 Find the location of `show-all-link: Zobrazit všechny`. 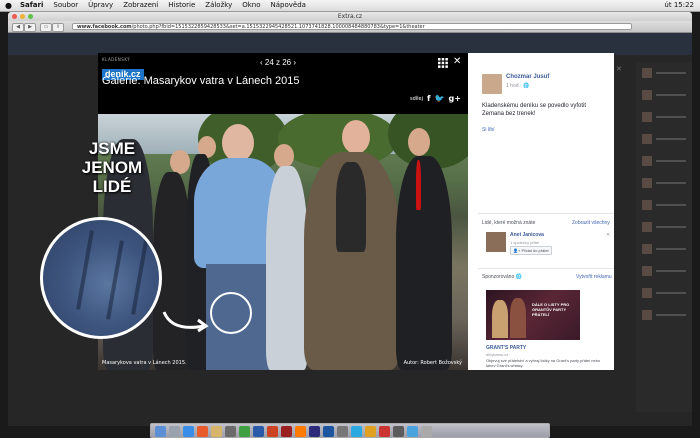

show-all-link: Zobrazit všechny is located at coordinates (591, 223).